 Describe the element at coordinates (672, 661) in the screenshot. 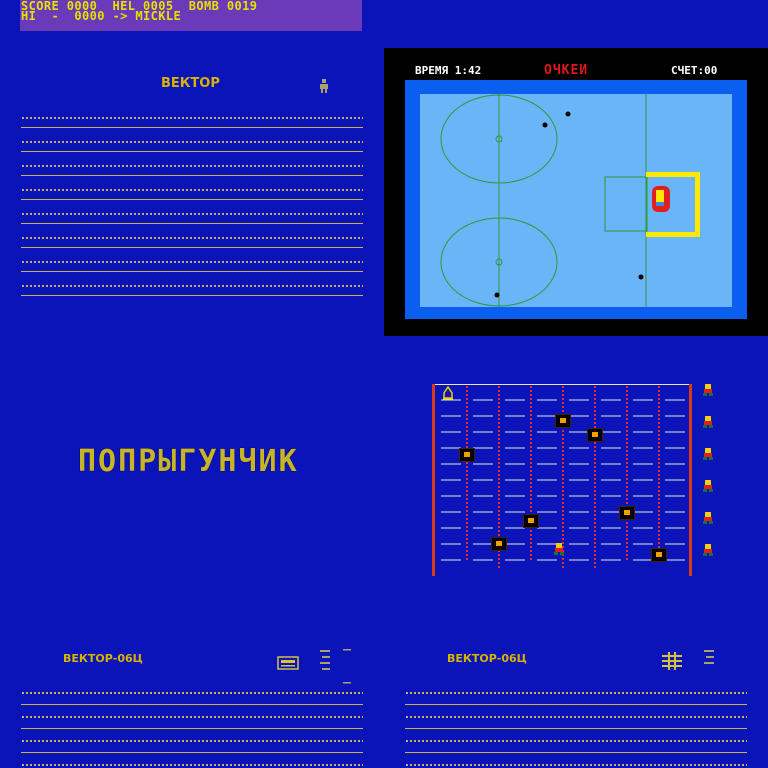

I see `ladder-icon` at that location.